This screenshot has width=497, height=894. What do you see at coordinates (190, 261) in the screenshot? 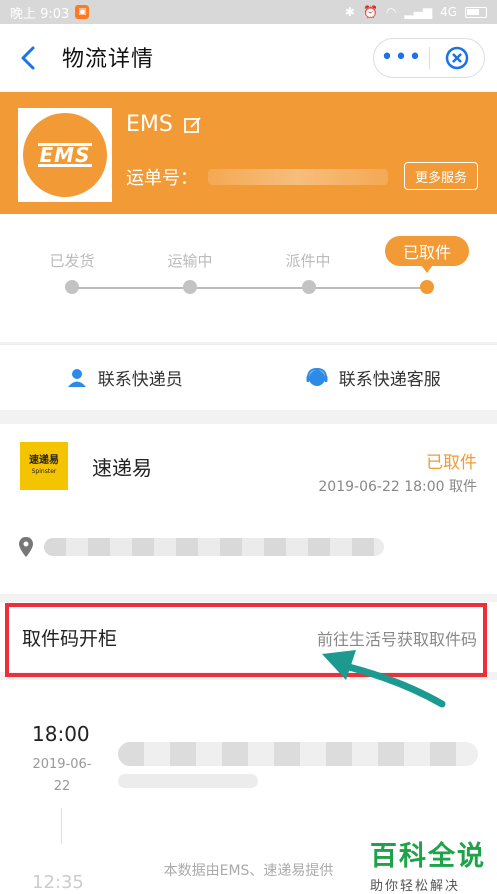
I see `step-label-in-transit: 运输中` at bounding box center [190, 261].